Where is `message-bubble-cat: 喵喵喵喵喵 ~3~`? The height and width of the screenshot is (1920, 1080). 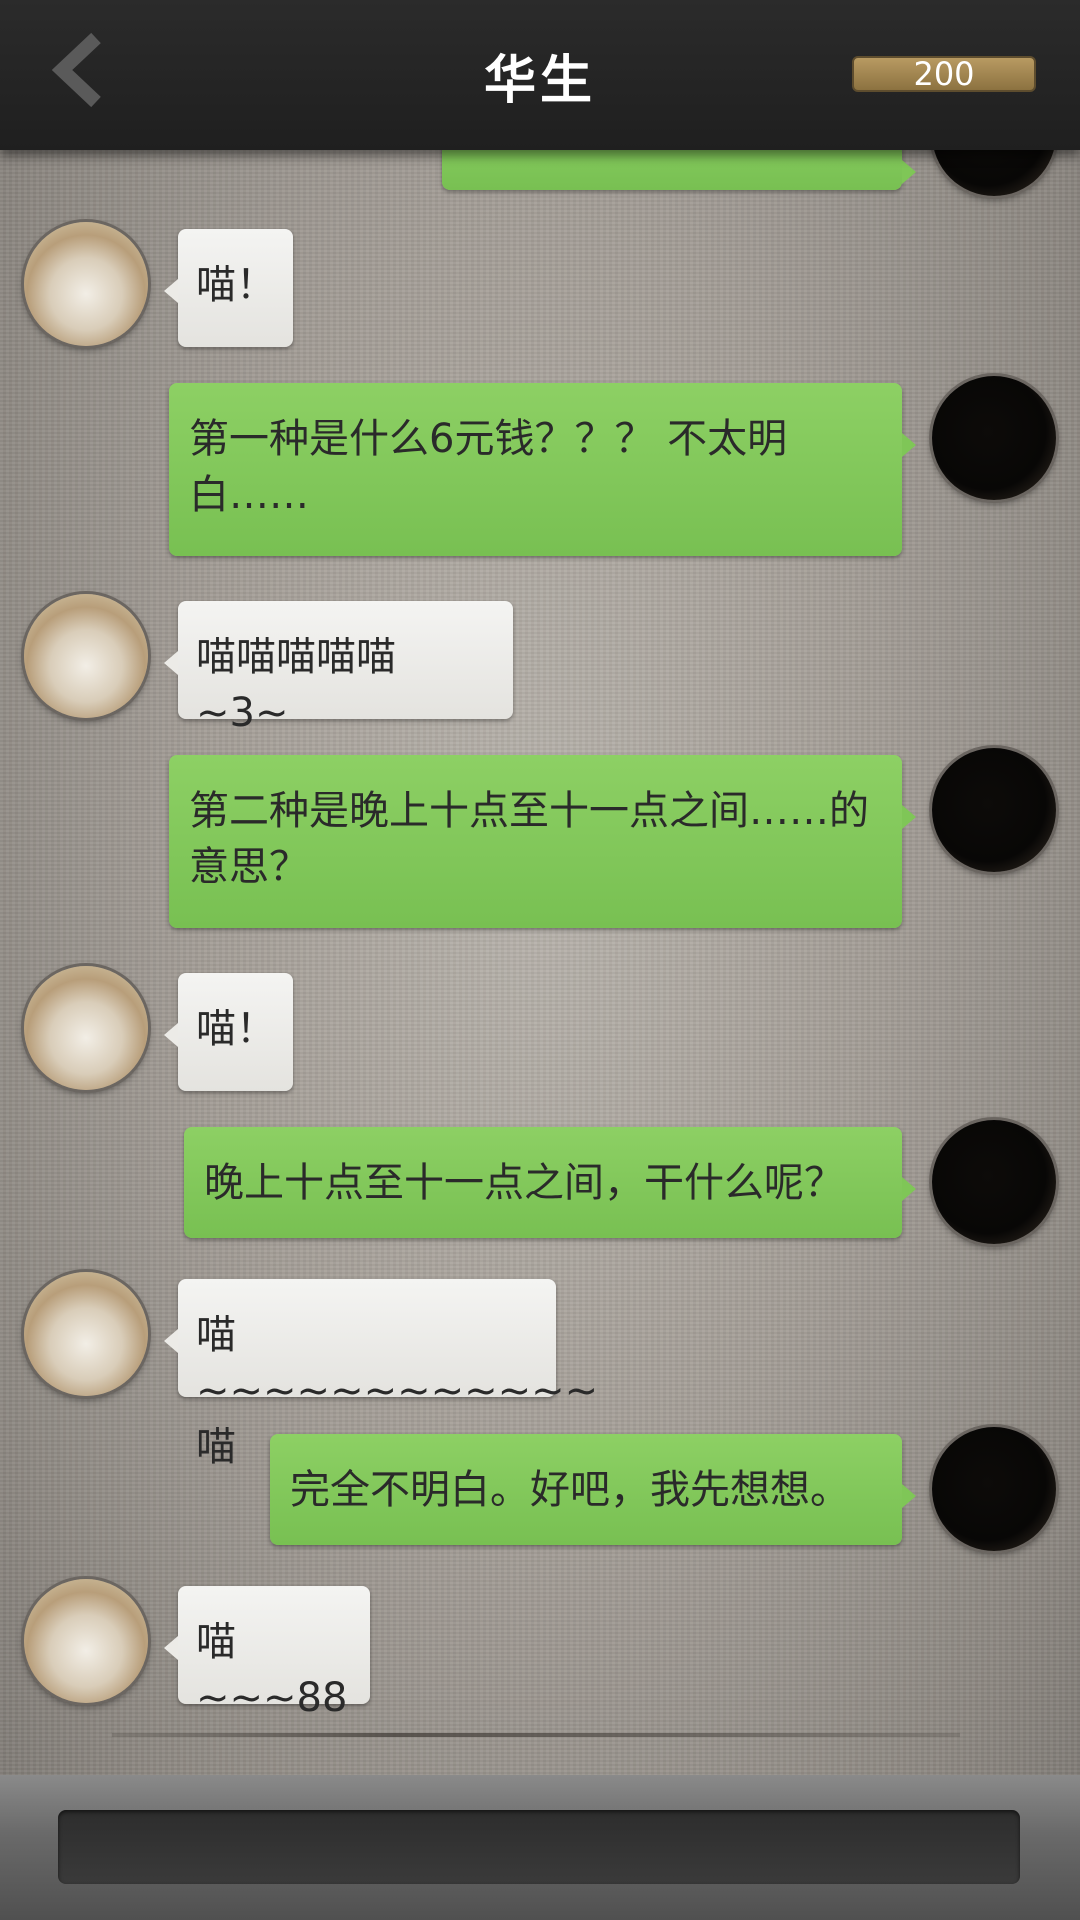 message-bubble-cat: 喵喵喵喵喵 ~3~ is located at coordinates (338, 668).